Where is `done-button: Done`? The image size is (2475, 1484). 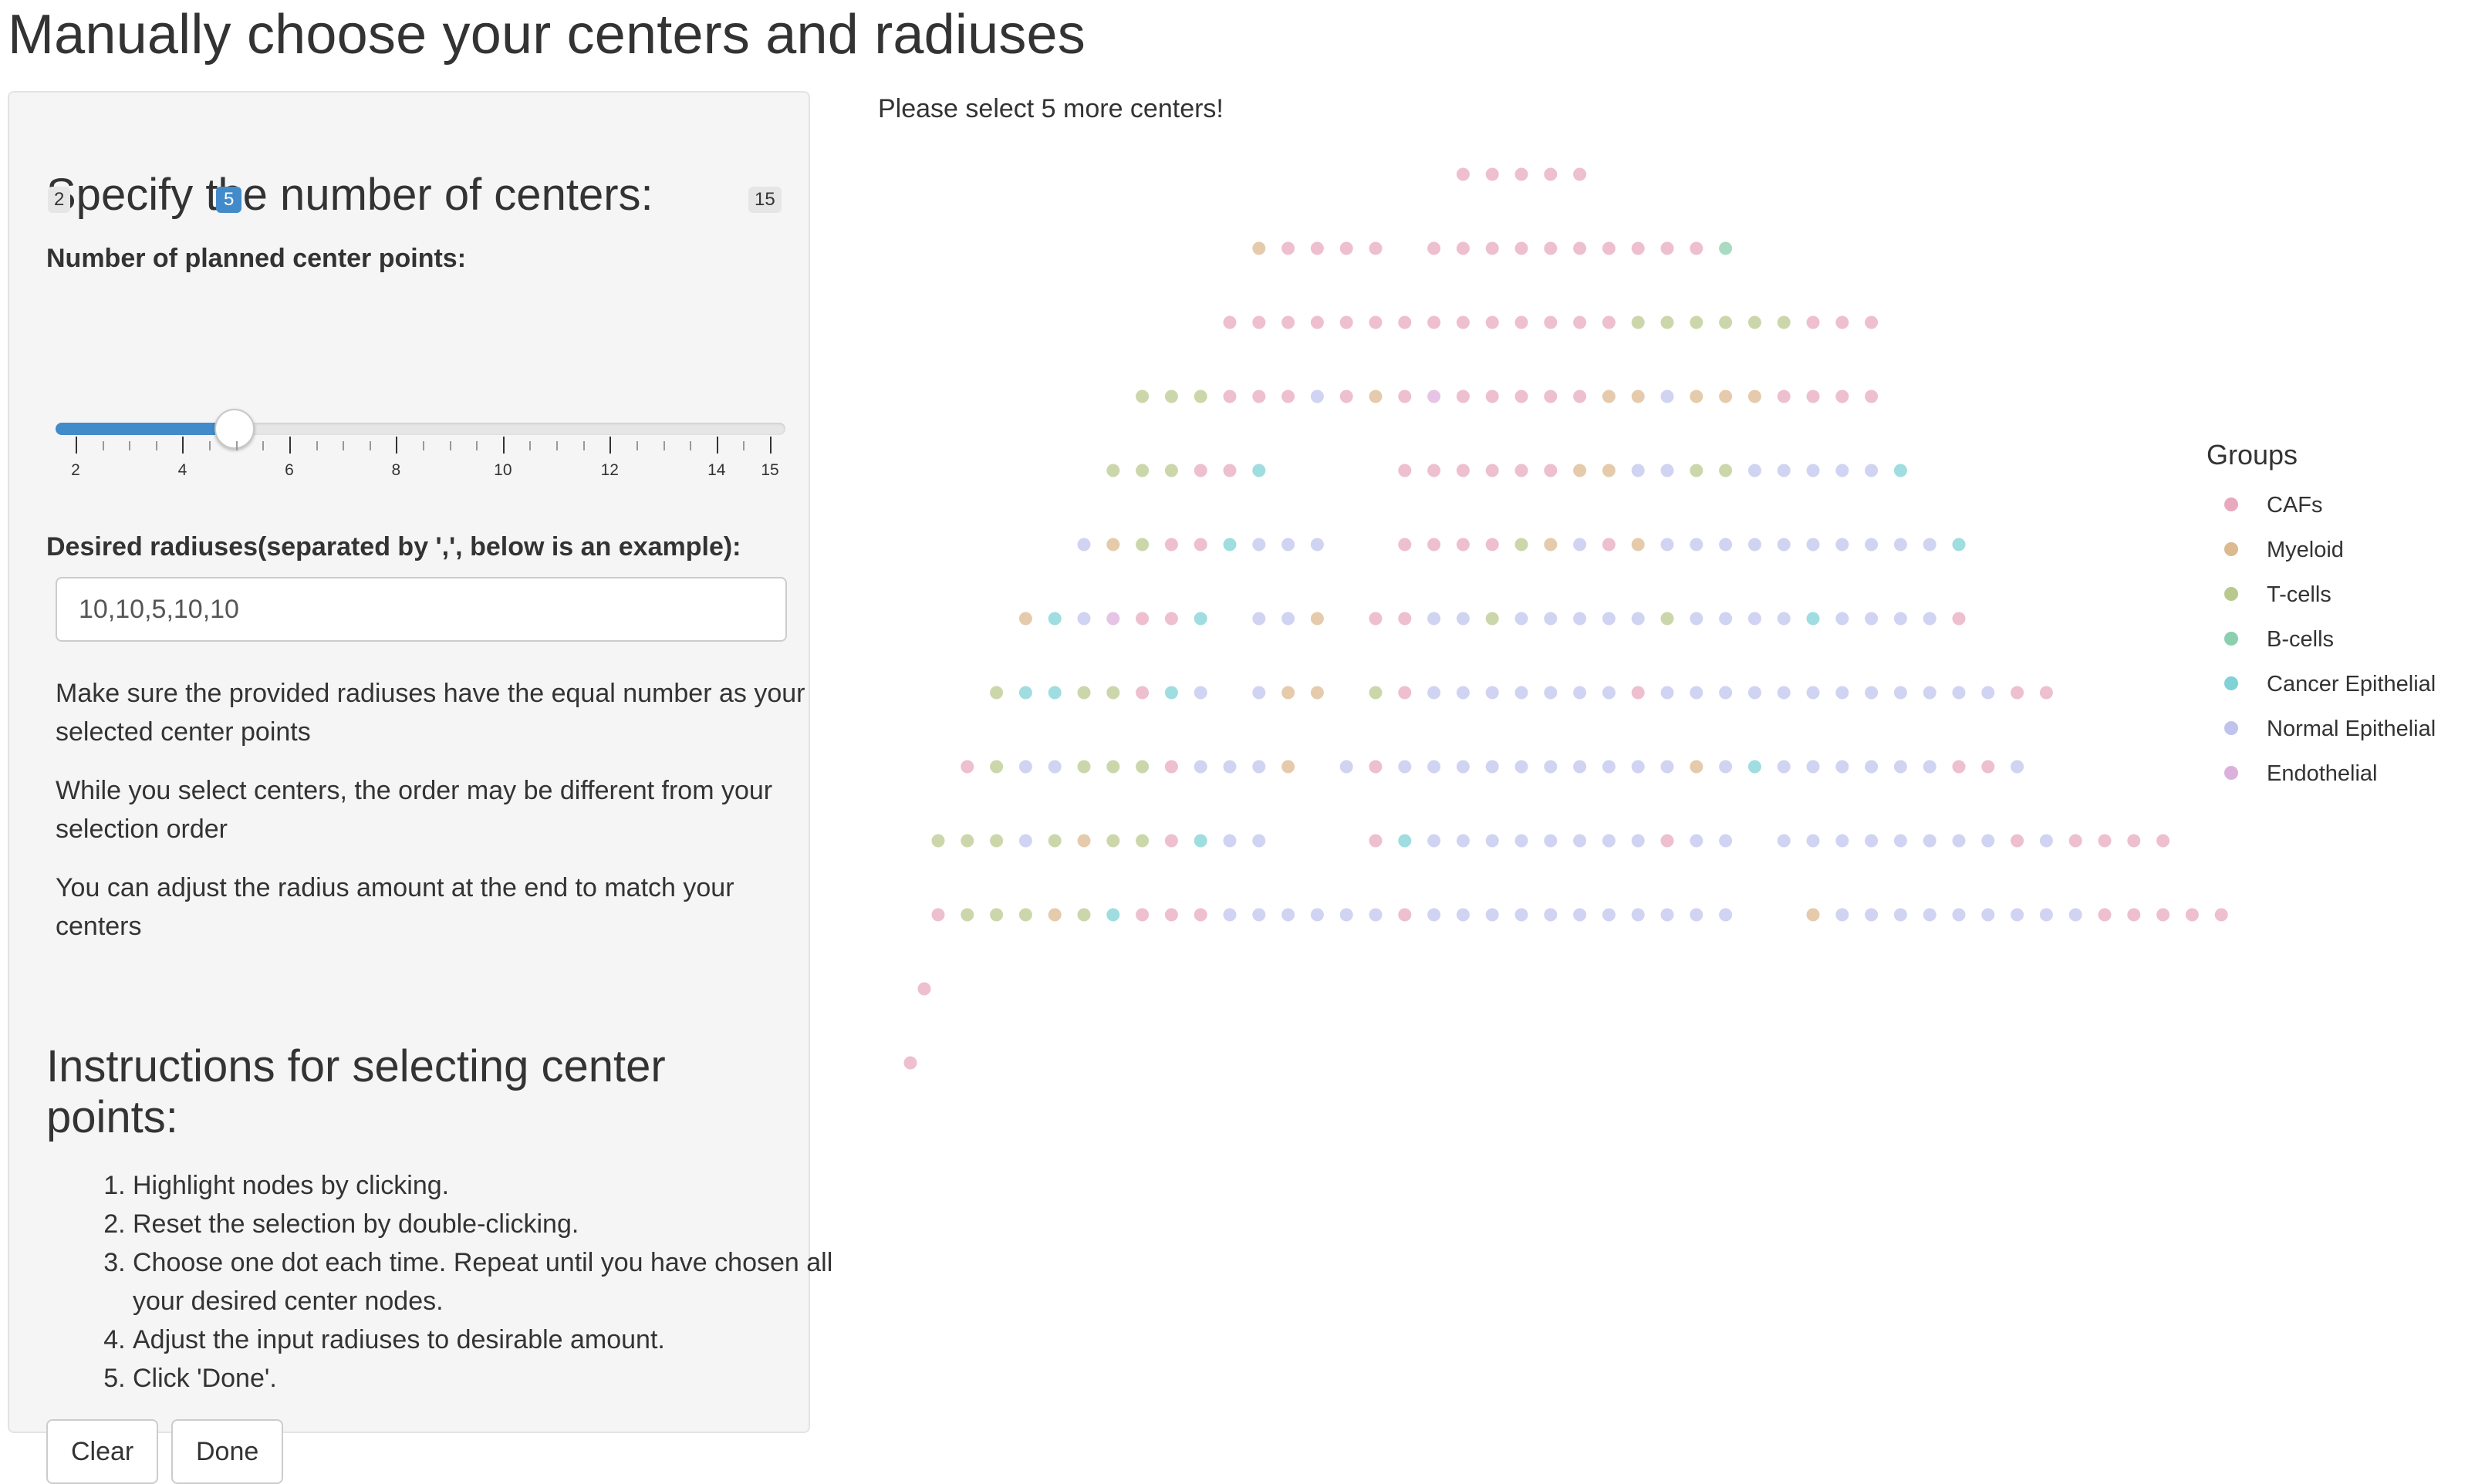 done-button: Done is located at coordinates (227, 1451).